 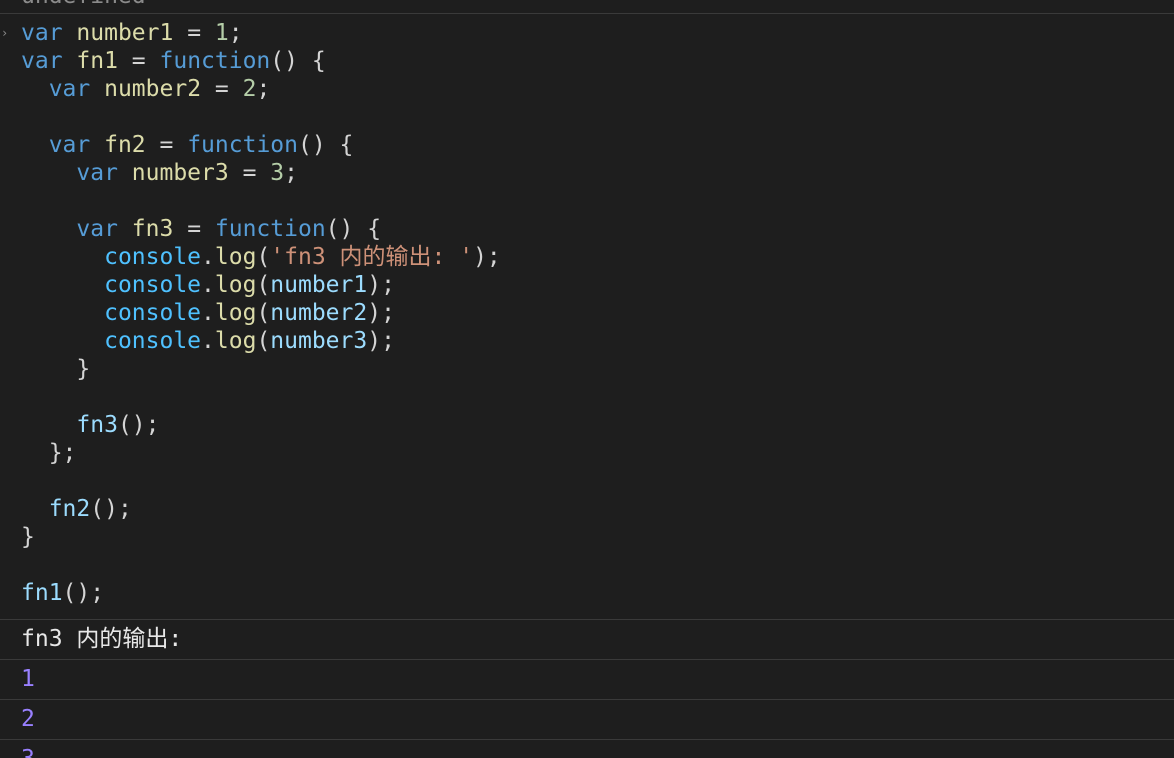 What do you see at coordinates (587, 7) in the screenshot?
I see `previous-console-output: undefined` at bounding box center [587, 7].